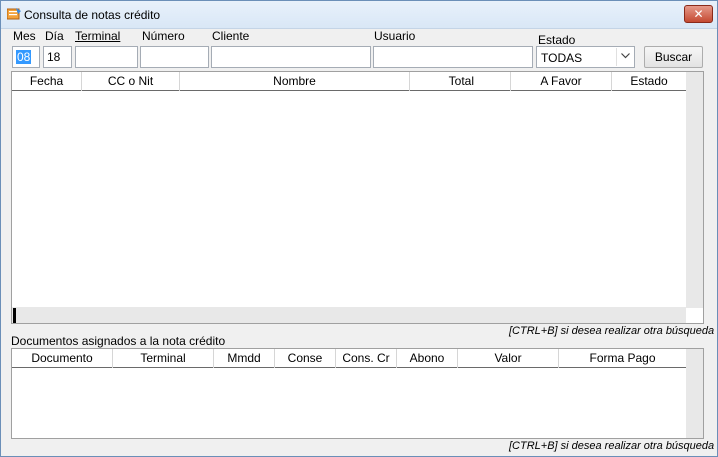 This screenshot has height=457, width=718. I want to click on window-title: Consulta de notas crédito, so click(92, 15).